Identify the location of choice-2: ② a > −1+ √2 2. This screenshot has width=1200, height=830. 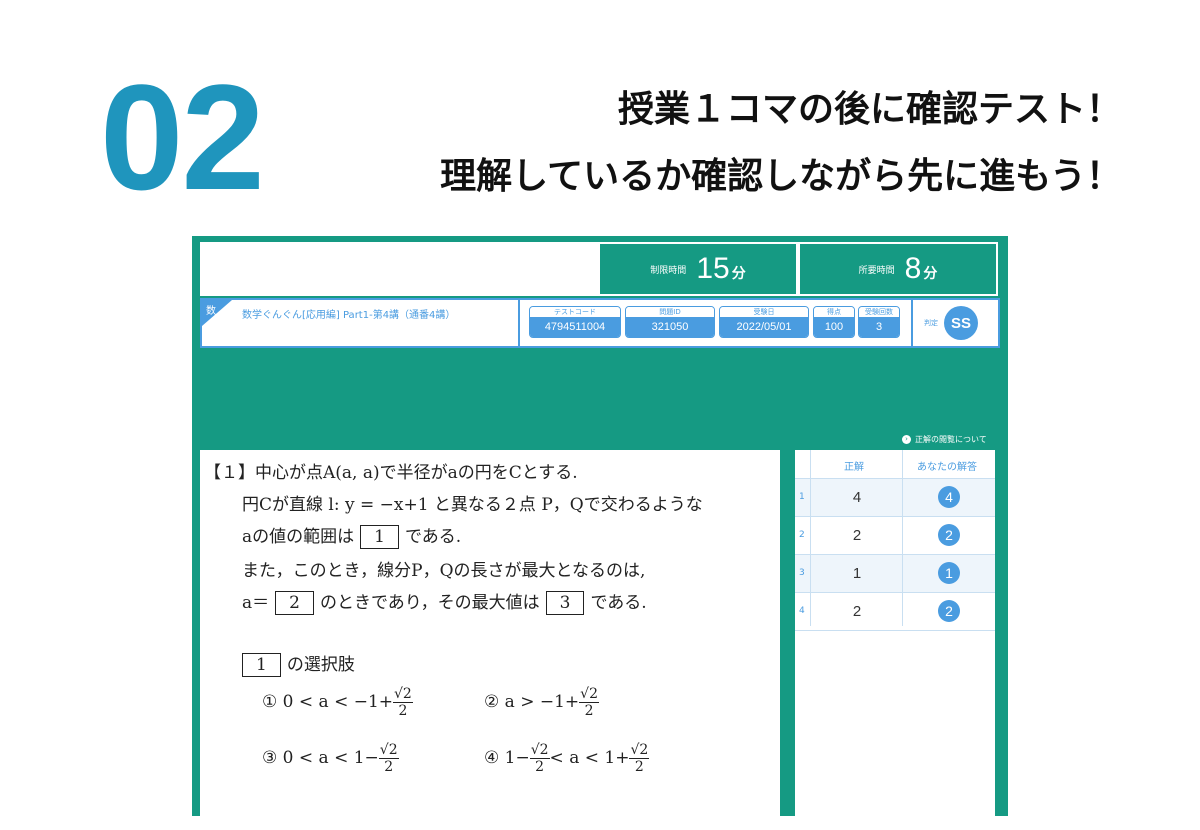
(541, 702).